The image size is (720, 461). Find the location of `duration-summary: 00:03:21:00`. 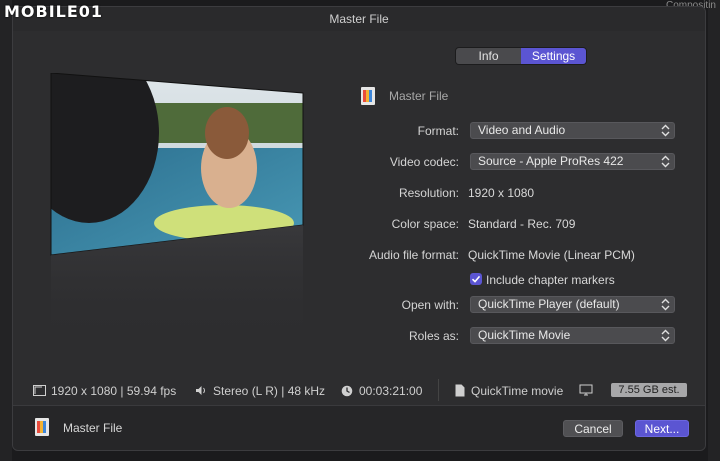

duration-summary: 00:03:21:00 is located at coordinates (391, 391).